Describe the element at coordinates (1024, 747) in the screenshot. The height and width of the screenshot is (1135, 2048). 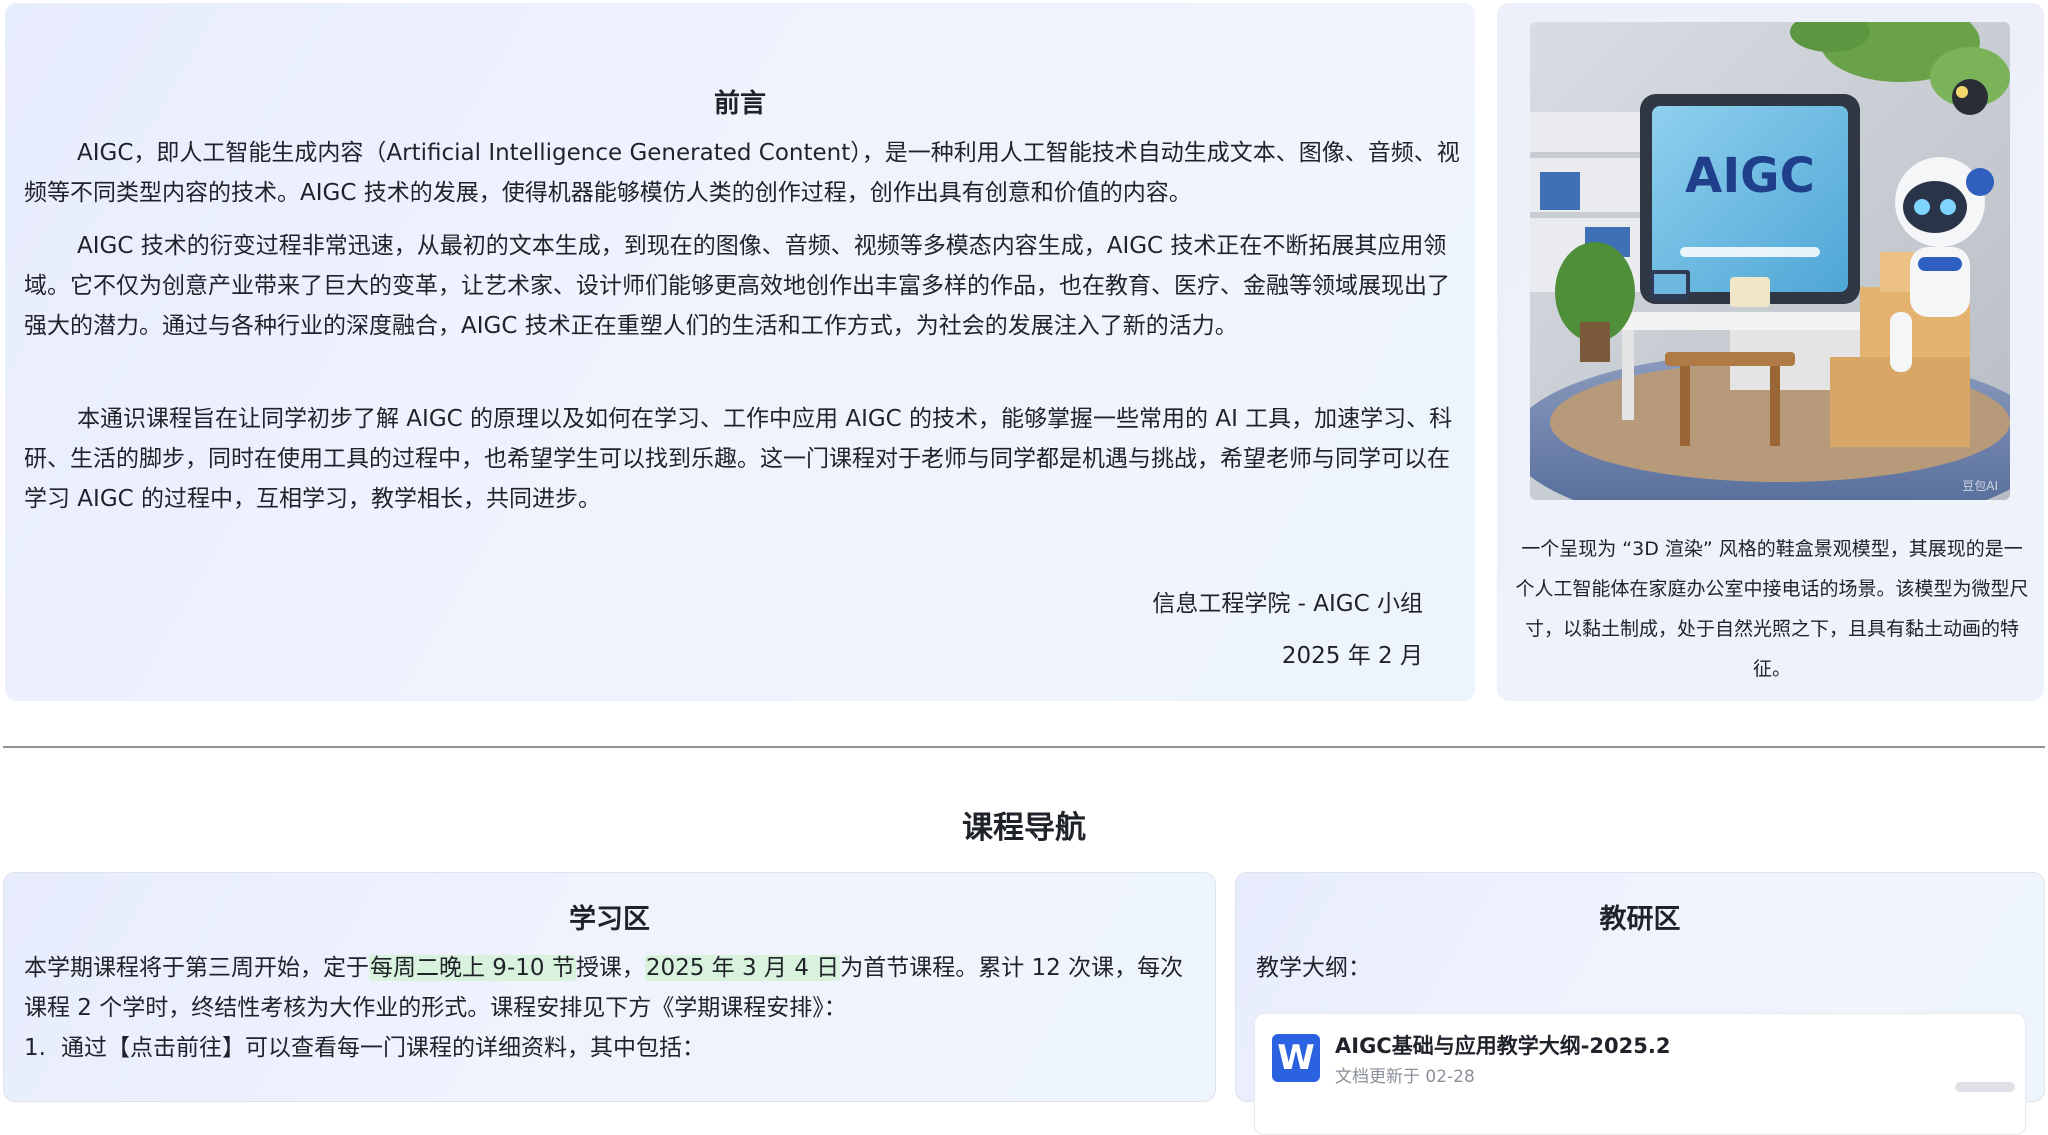
I see `section-divider` at that location.